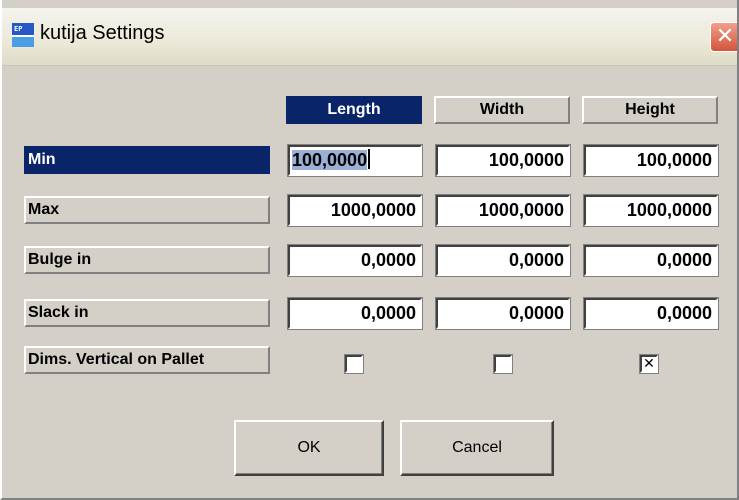 The width and height of the screenshot is (739, 500). What do you see at coordinates (147, 360) in the screenshot?
I see `row-label-dims-vertical: Dims. Vertical on Pallet` at bounding box center [147, 360].